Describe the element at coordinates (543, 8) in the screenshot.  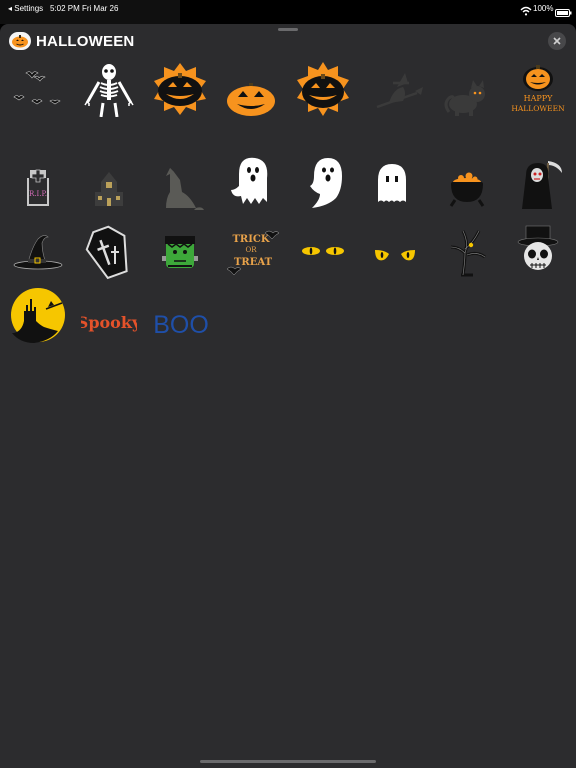
I see `battery-percentage: 100%` at that location.